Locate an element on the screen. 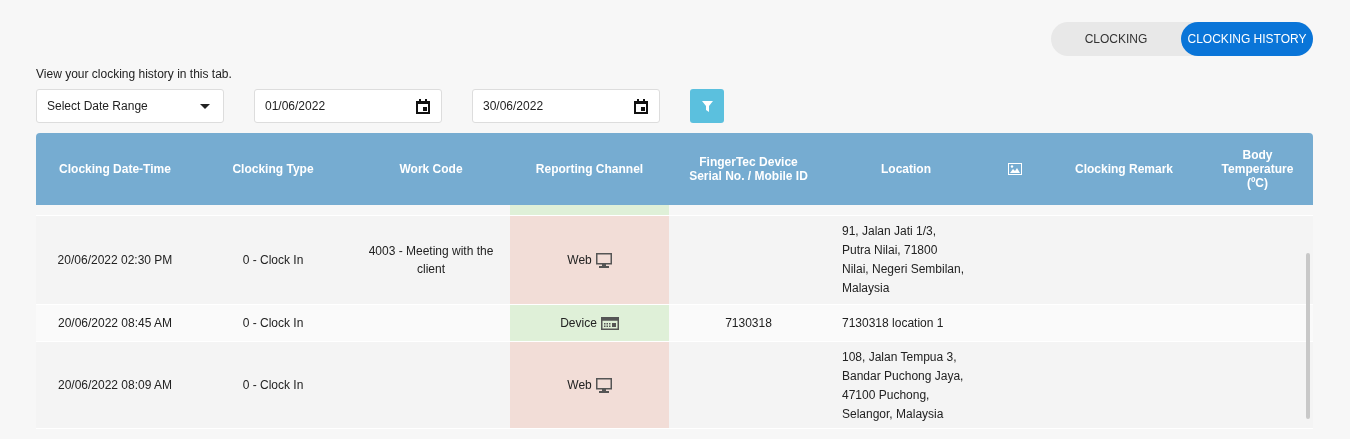  column-header: FingerTec Device Serial No. / Mobile ID is located at coordinates (748, 169).